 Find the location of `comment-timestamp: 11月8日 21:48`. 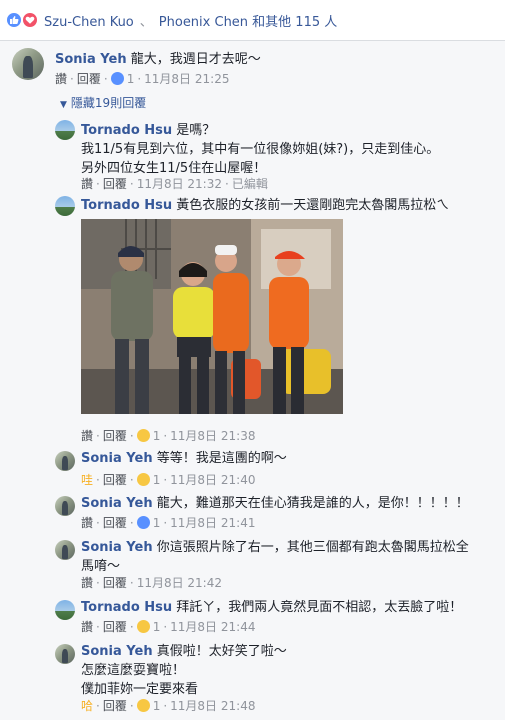

comment-timestamp: 11月8日 21:48 is located at coordinates (212, 706).